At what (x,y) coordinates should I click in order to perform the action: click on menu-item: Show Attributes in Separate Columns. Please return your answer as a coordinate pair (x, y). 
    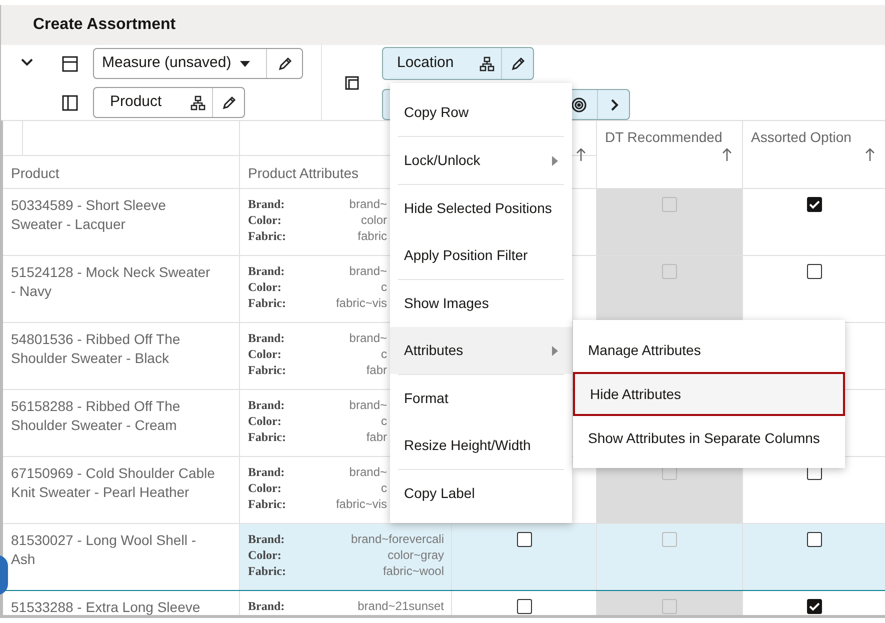
    Looking at the image, I should click on (709, 438).